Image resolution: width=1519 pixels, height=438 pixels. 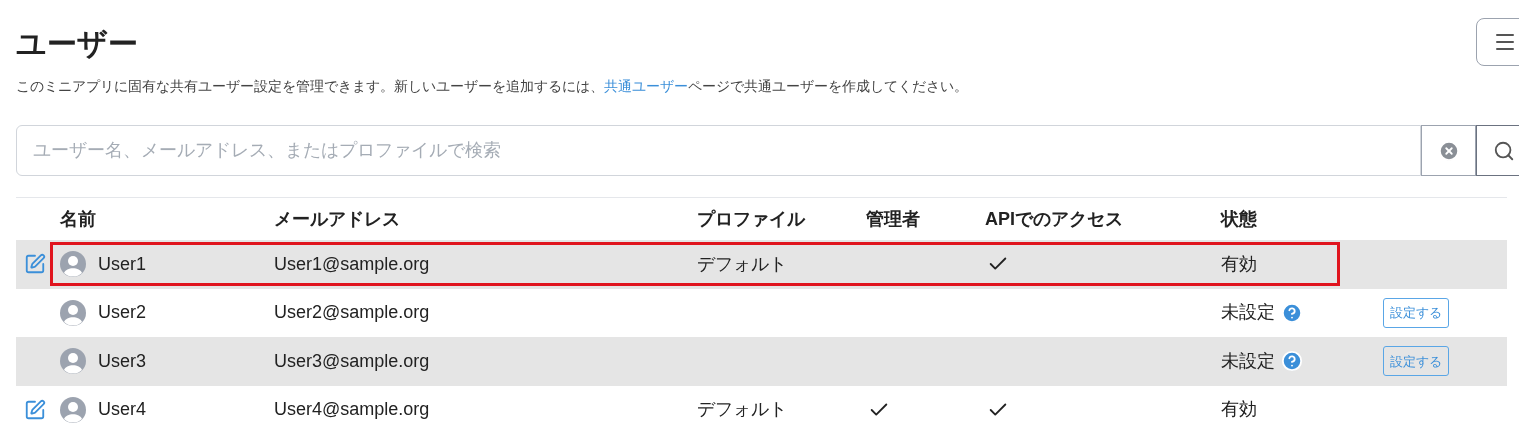 What do you see at coordinates (122, 361) in the screenshot?
I see `user-name: User3` at bounding box center [122, 361].